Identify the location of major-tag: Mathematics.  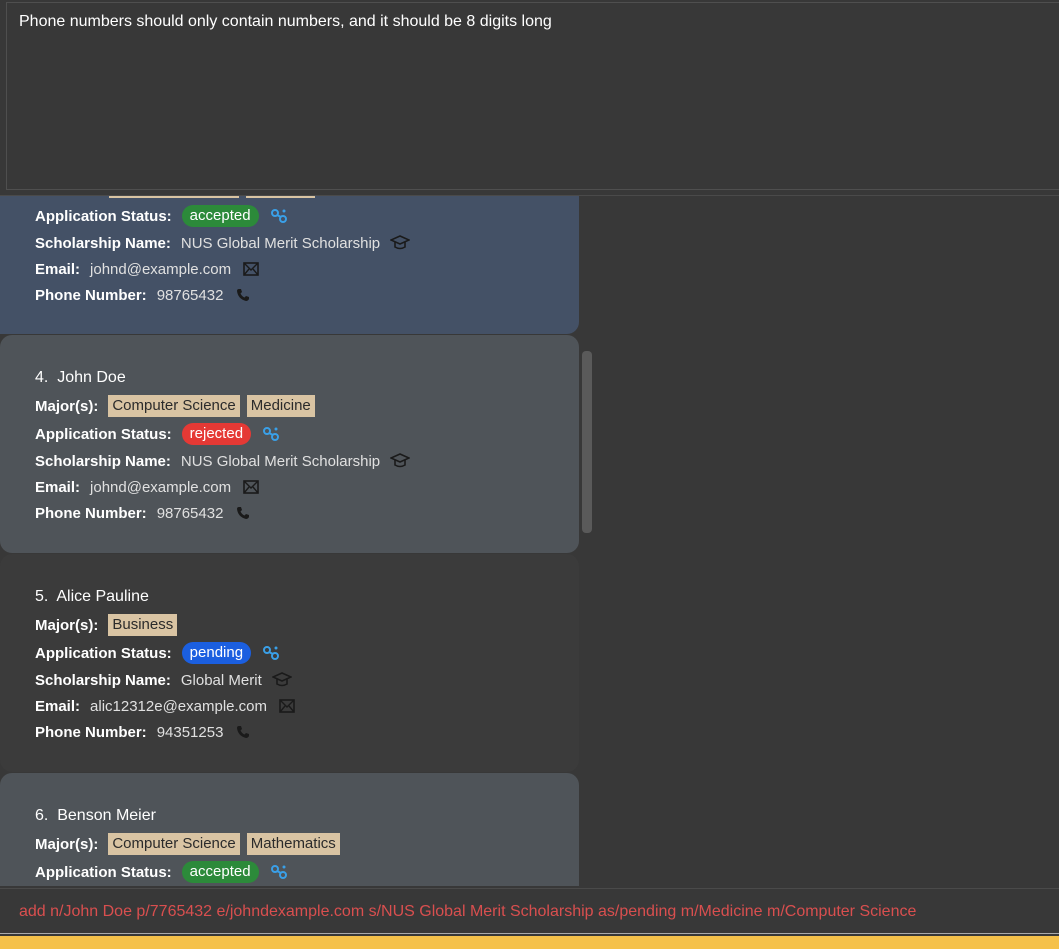
(293, 844).